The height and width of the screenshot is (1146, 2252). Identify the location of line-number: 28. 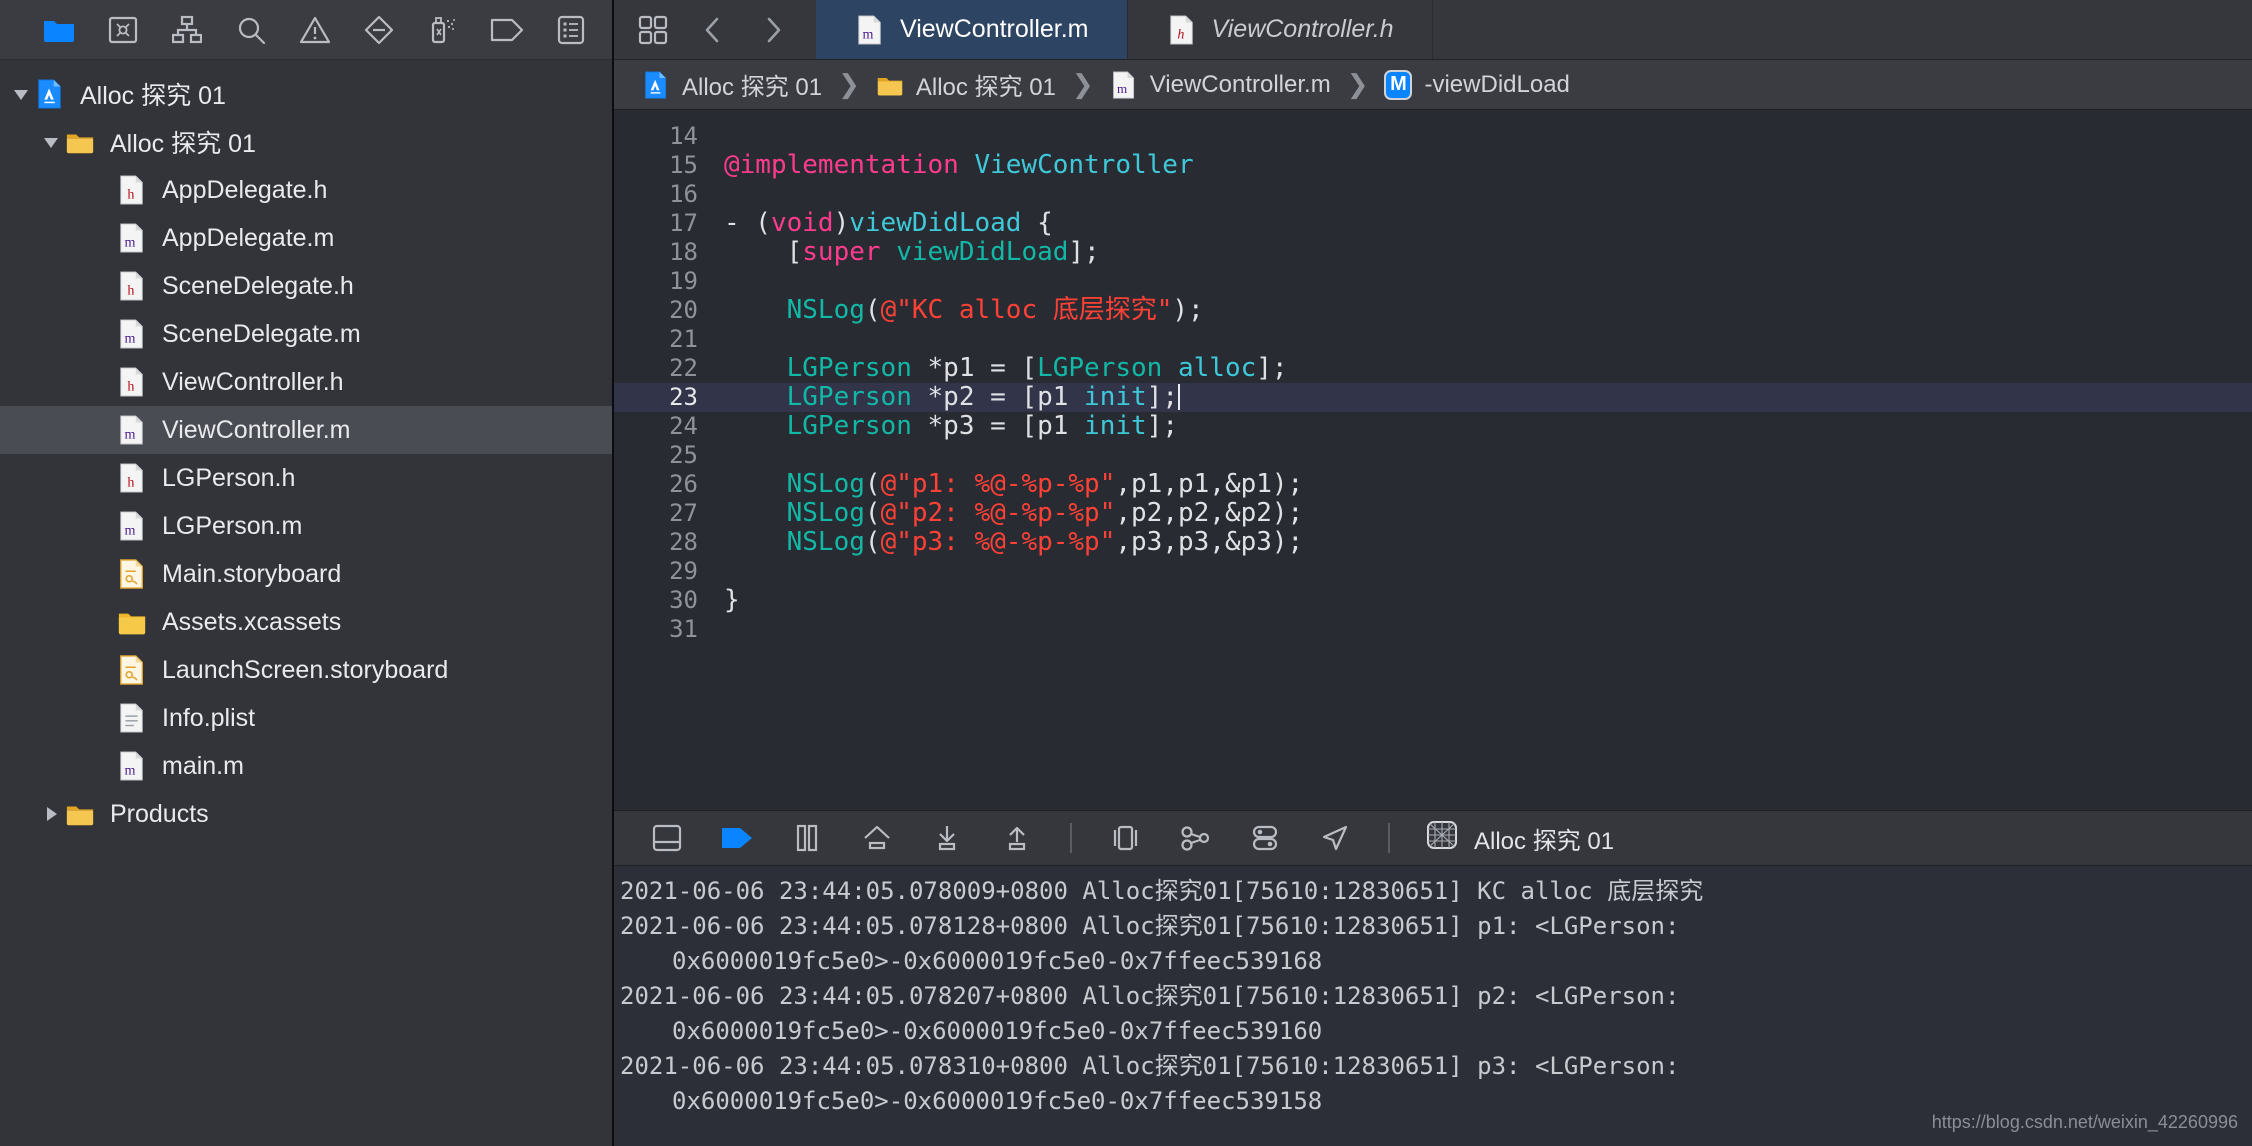
(683, 542).